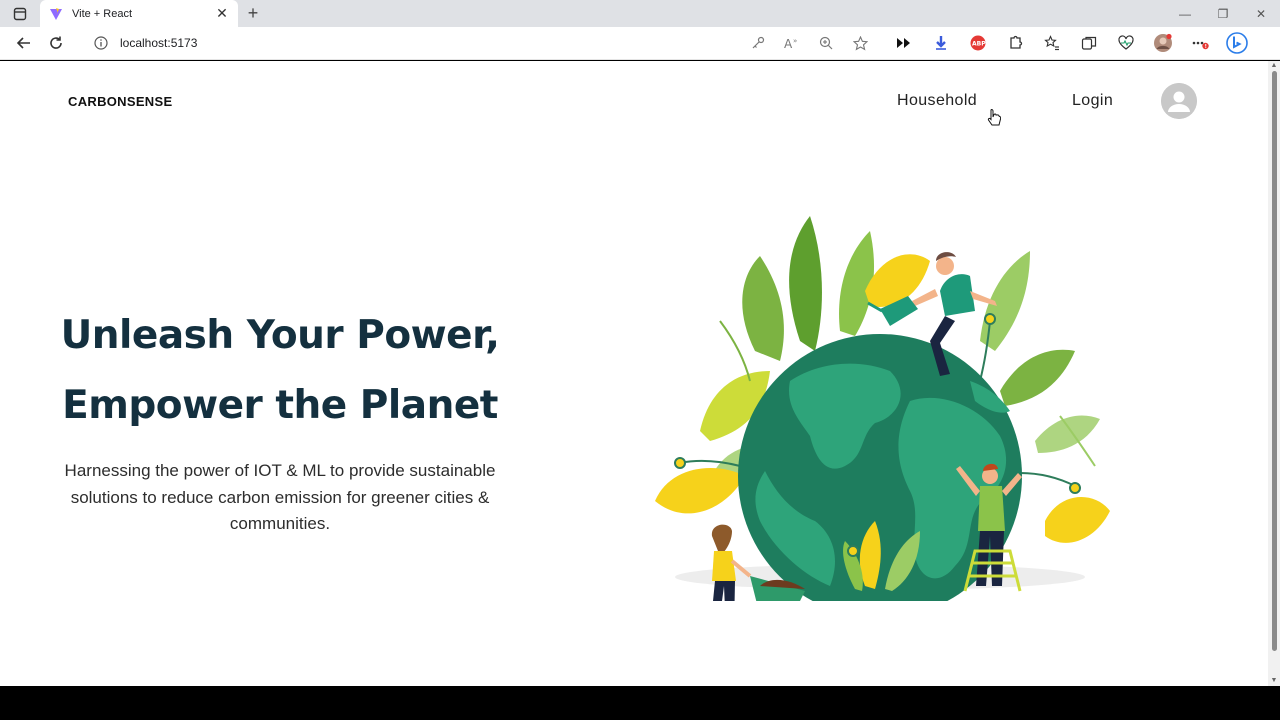 Image resolution: width=1280 pixels, height=720 pixels. What do you see at coordinates (937, 101) in the screenshot?
I see `nav-household-link: Household` at bounding box center [937, 101].